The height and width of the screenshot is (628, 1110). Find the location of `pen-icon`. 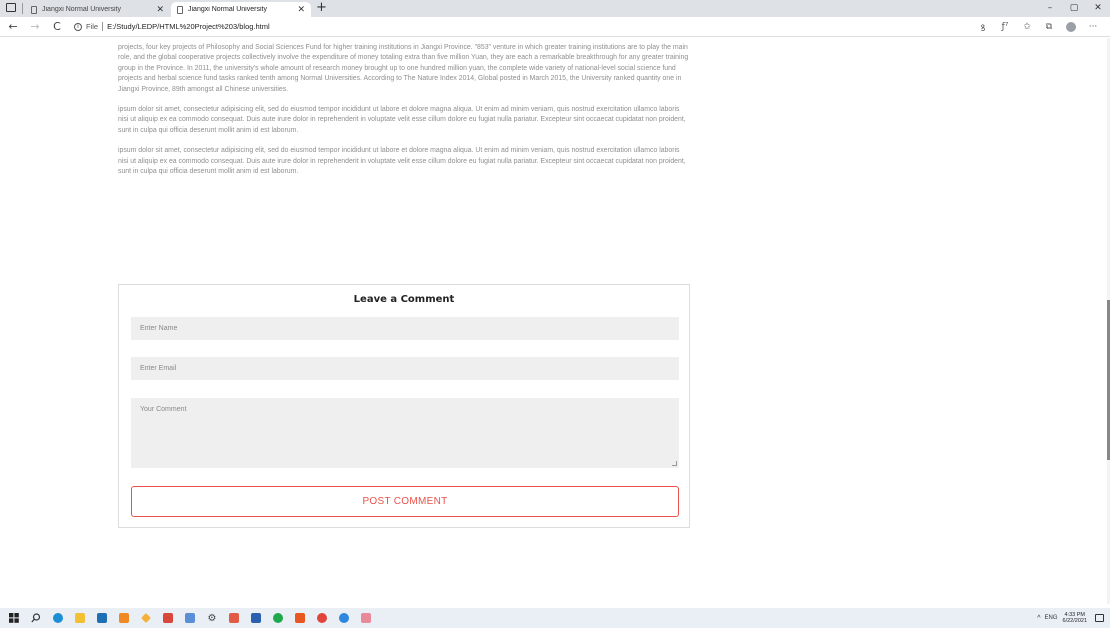

pen-icon is located at coordinates (146, 618).